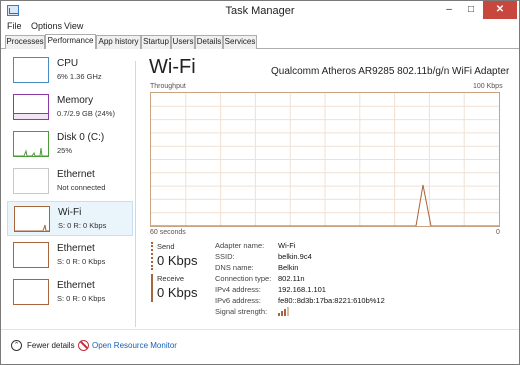 The width and height of the screenshot is (520, 365). I want to click on memory-thumbnail-graph, so click(31, 107).